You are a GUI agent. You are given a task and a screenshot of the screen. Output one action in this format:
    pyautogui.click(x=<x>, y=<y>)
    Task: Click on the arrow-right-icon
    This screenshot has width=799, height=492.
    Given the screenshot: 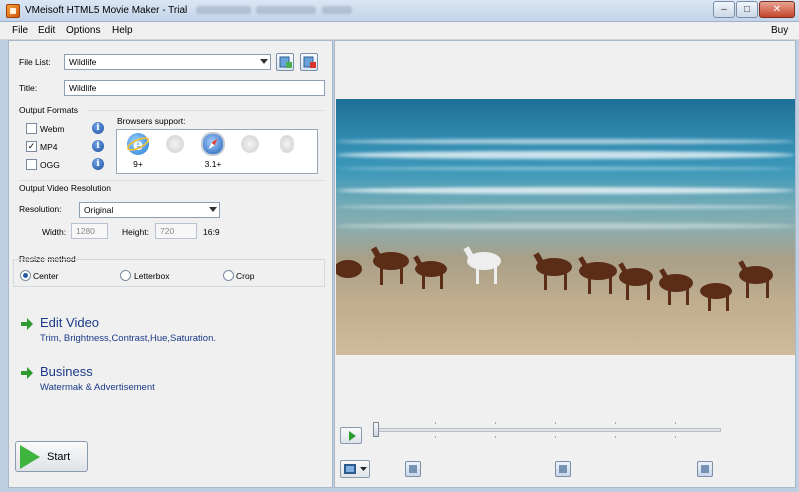 What is the action you would take?
    pyautogui.click(x=27, y=373)
    